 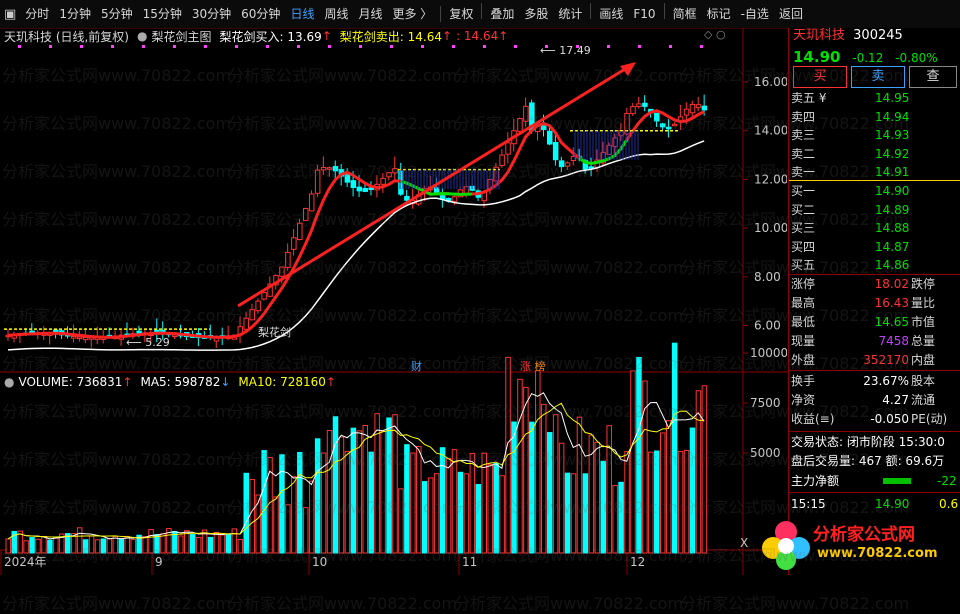 I want to click on period-tab: 日线, so click(x=302, y=14).